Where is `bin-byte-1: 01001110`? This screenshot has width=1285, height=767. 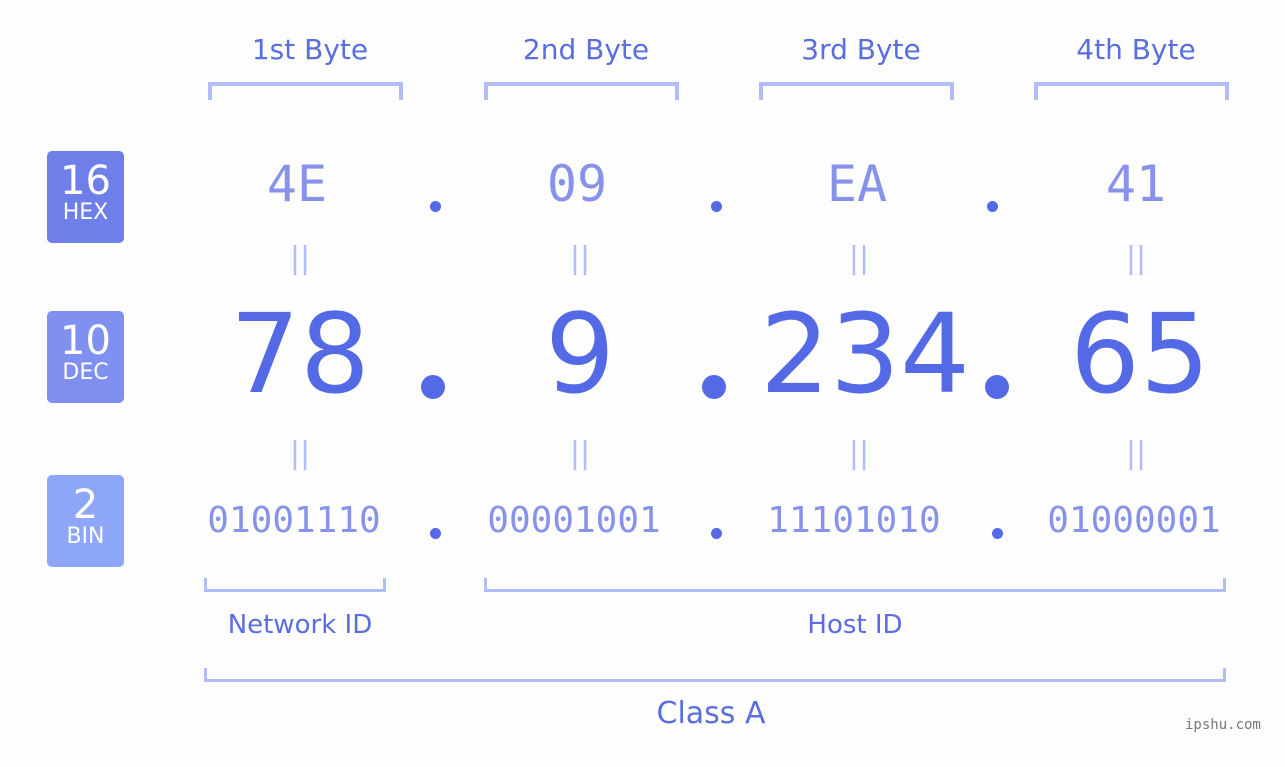
bin-byte-1: 01001110 is located at coordinates (294, 520).